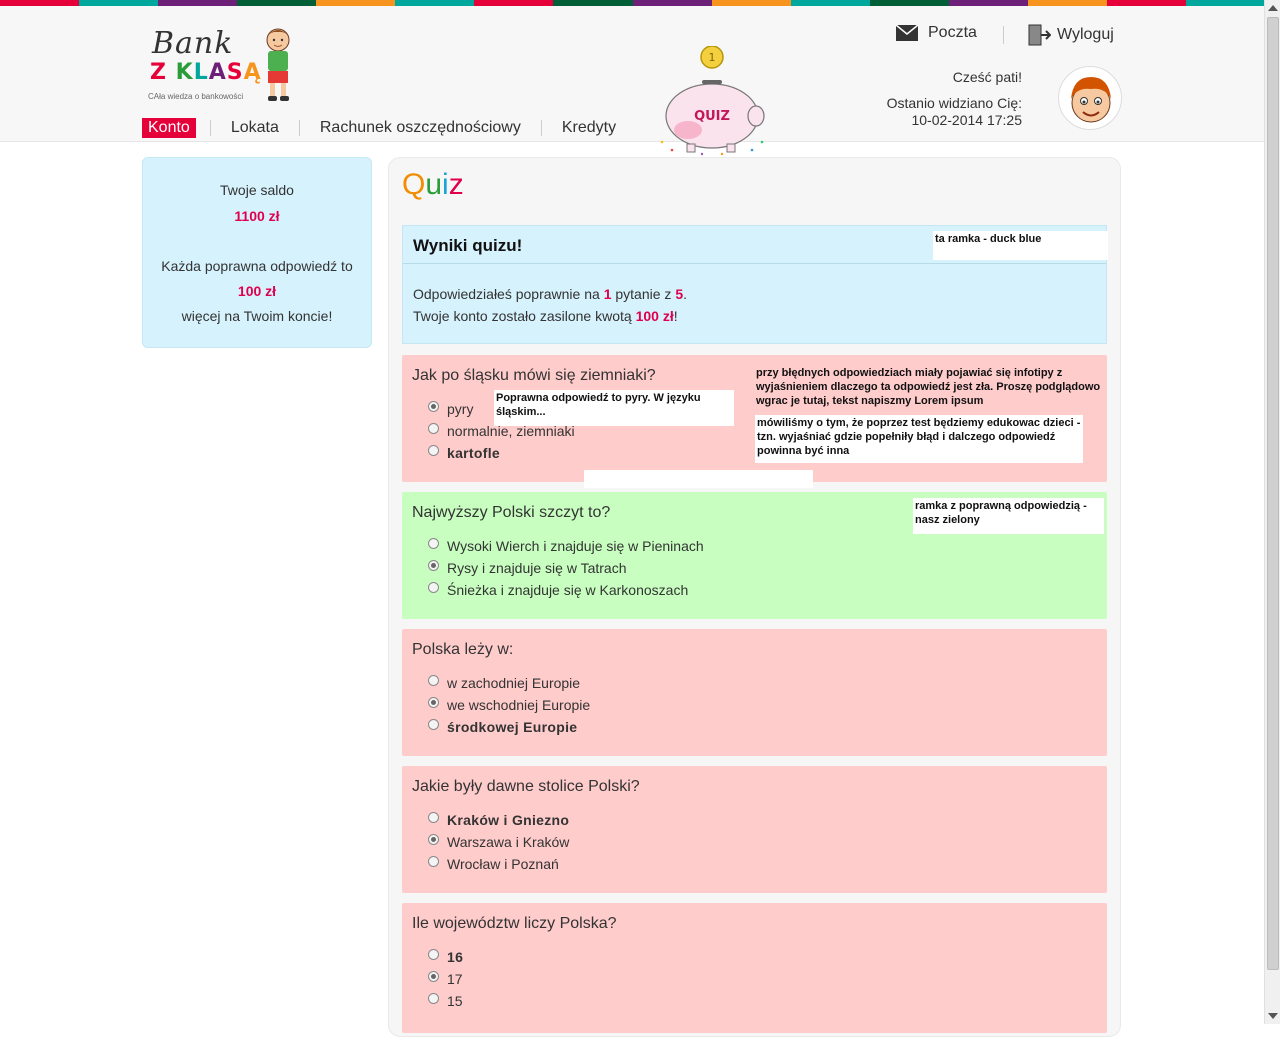 The image size is (1280, 1037). I want to click on nav-item-konto: Konto, so click(169, 128).